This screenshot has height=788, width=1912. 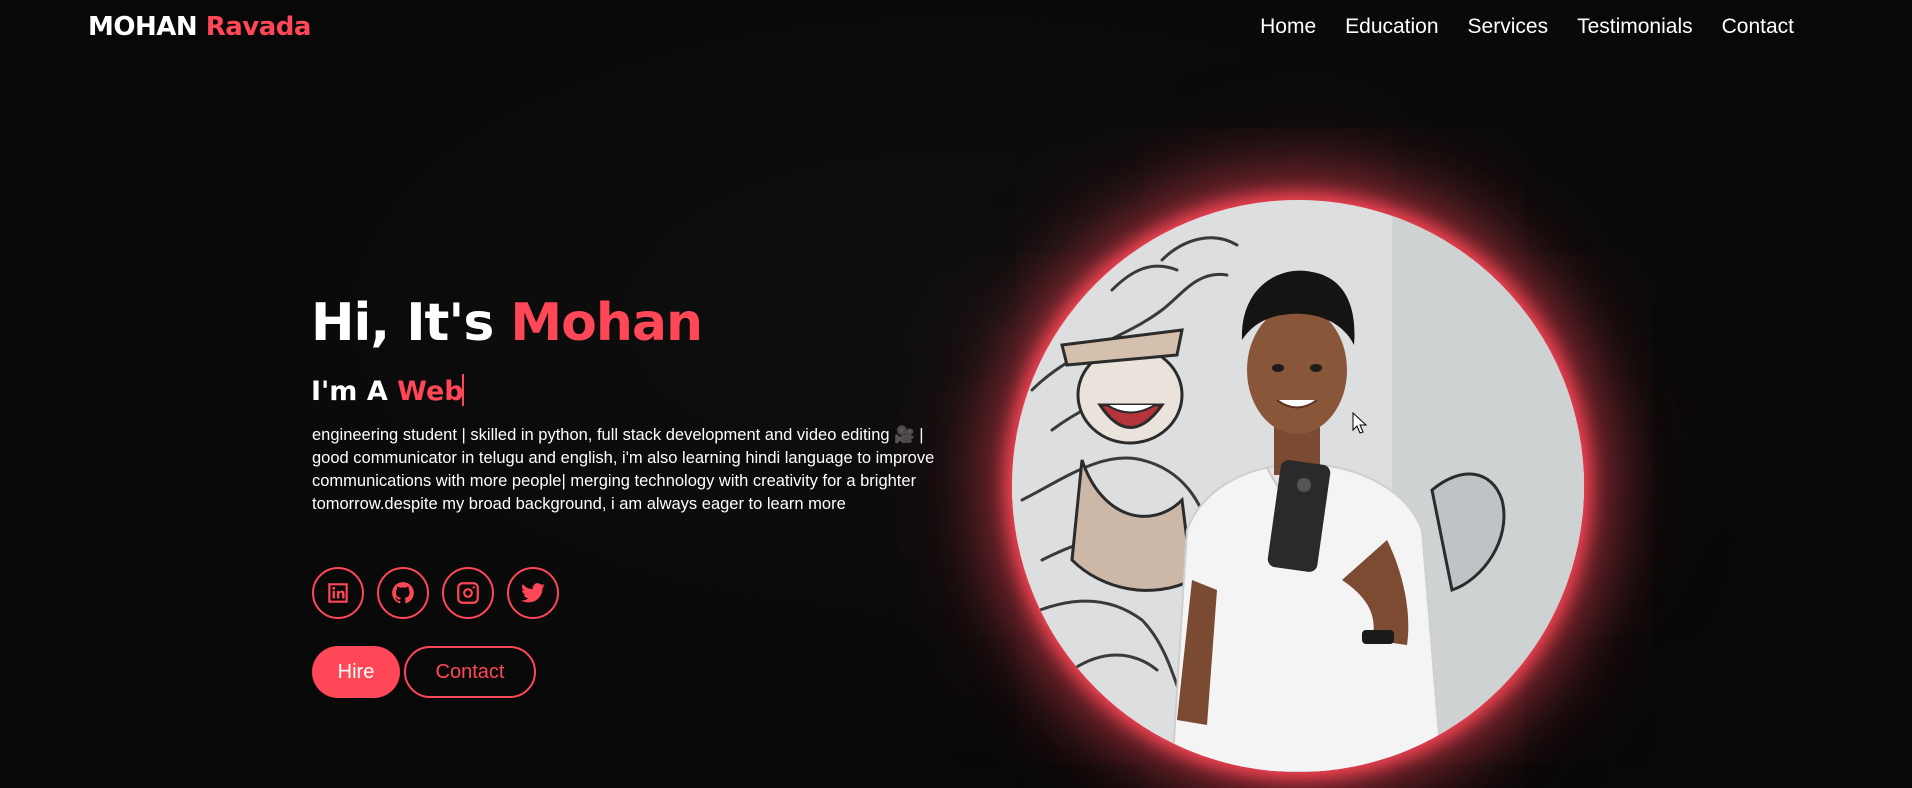 I want to click on nav-education: Education, so click(x=1391, y=27).